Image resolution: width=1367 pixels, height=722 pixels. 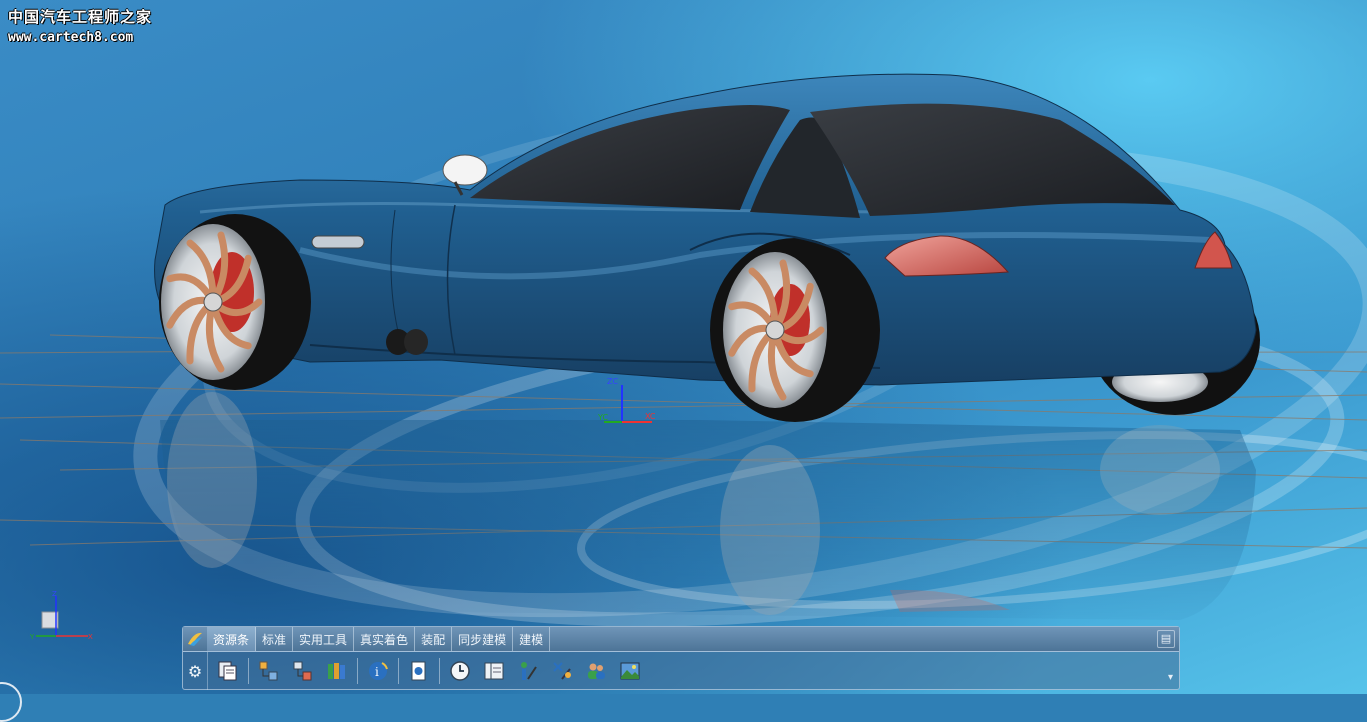 What do you see at coordinates (528, 671) in the screenshot?
I see `process-studio-icon` at bounding box center [528, 671].